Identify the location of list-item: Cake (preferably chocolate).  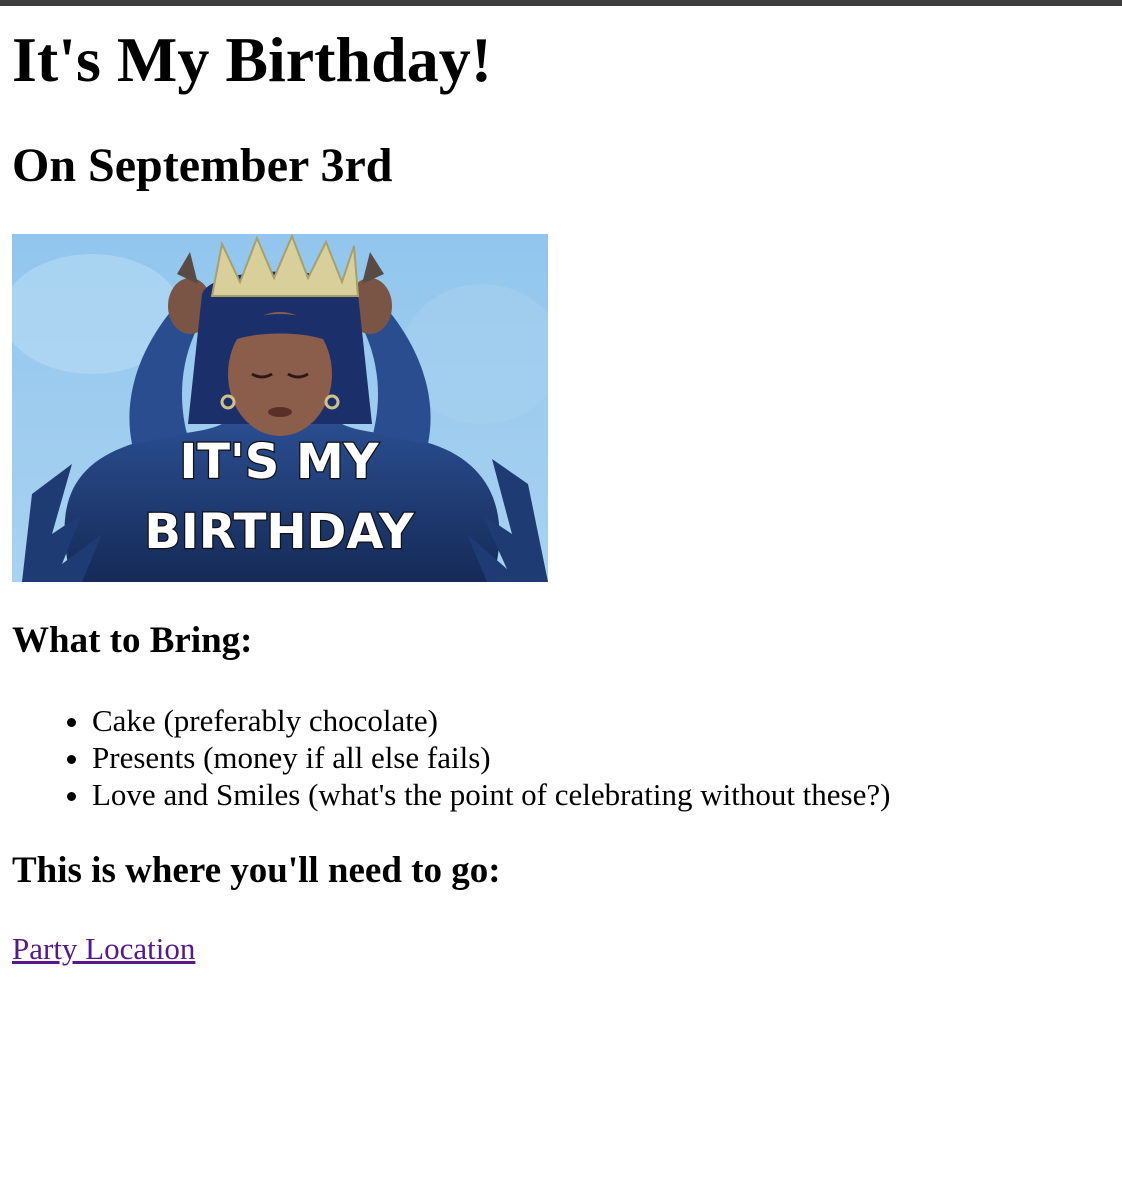
(491, 720).